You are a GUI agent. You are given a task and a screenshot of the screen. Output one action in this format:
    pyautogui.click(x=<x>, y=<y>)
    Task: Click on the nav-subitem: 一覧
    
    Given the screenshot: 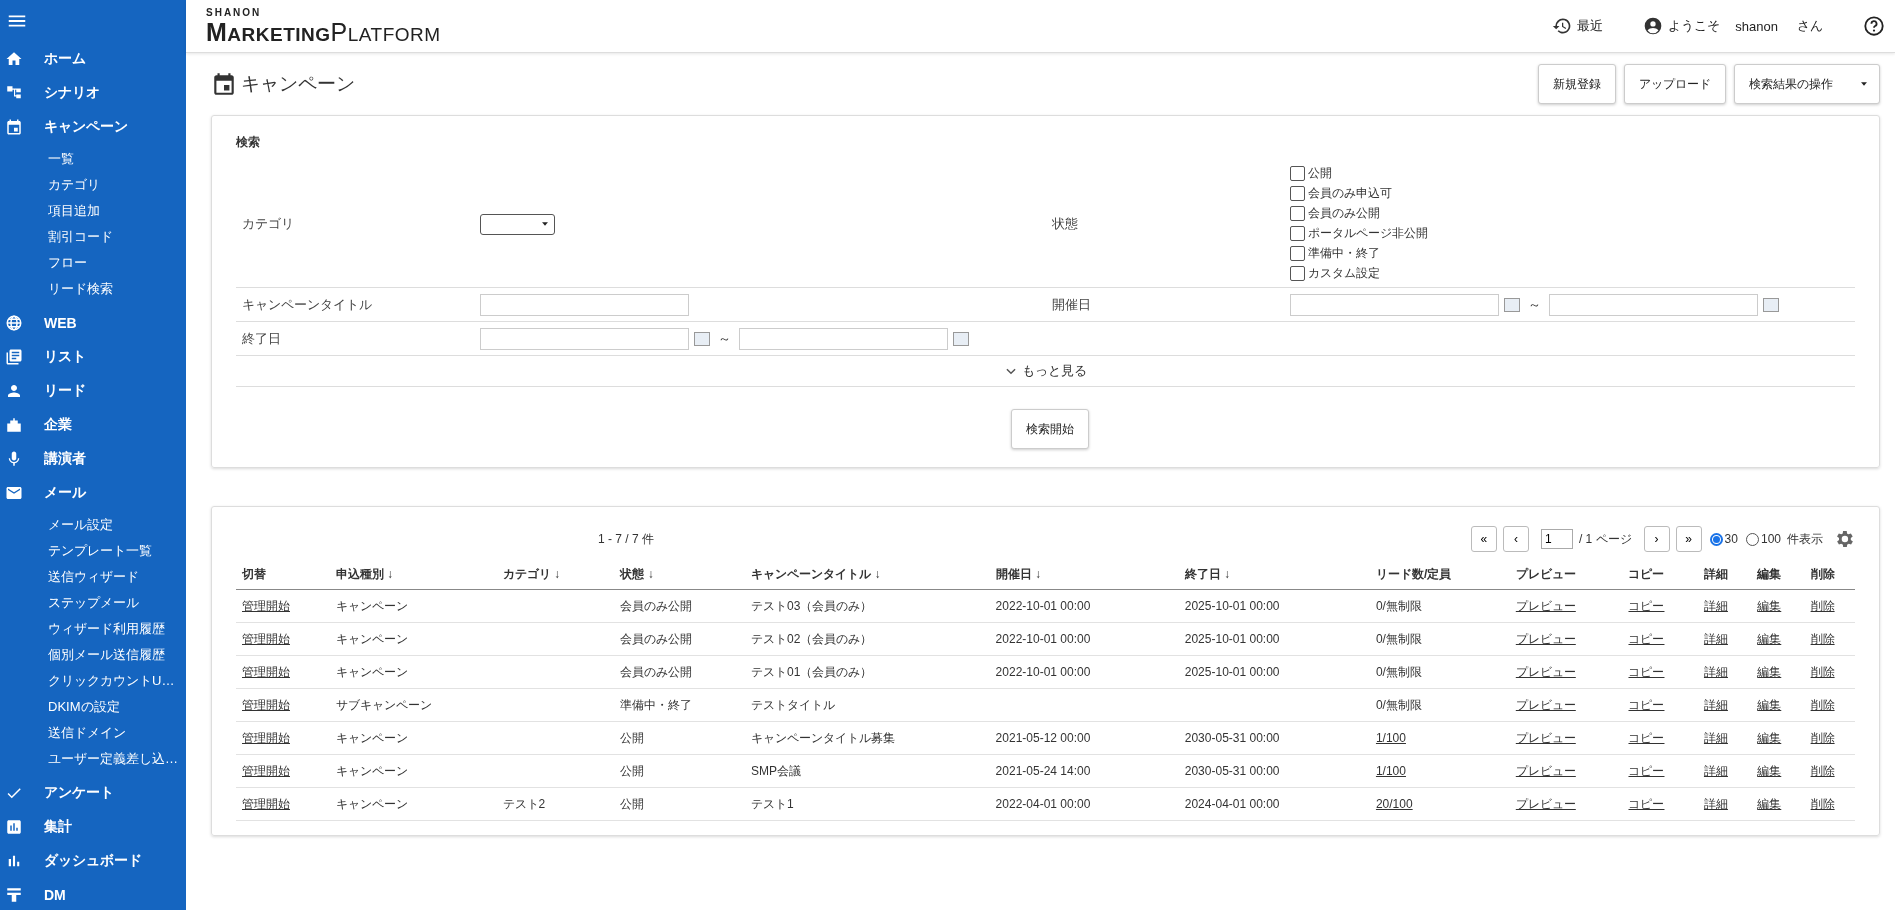 What is the action you would take?
    pyautogui.click(x=93, y=159)
    